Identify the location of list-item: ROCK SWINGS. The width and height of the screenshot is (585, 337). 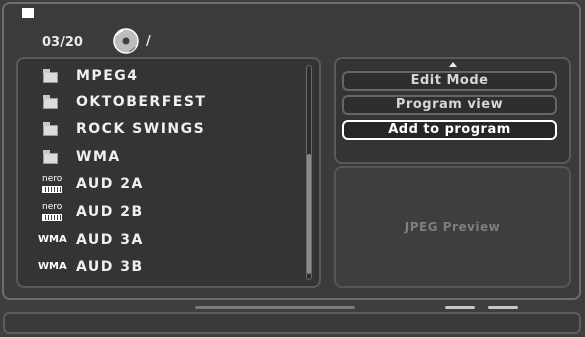
(160, 130).